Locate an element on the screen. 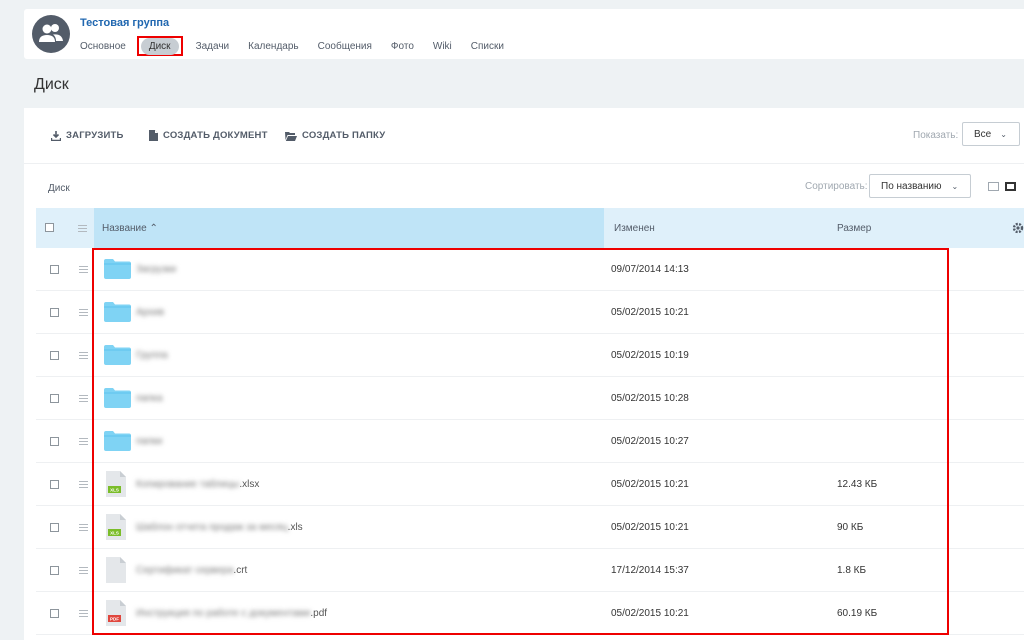  nav-item-disk: Диск is located at coordinates (159, 46).